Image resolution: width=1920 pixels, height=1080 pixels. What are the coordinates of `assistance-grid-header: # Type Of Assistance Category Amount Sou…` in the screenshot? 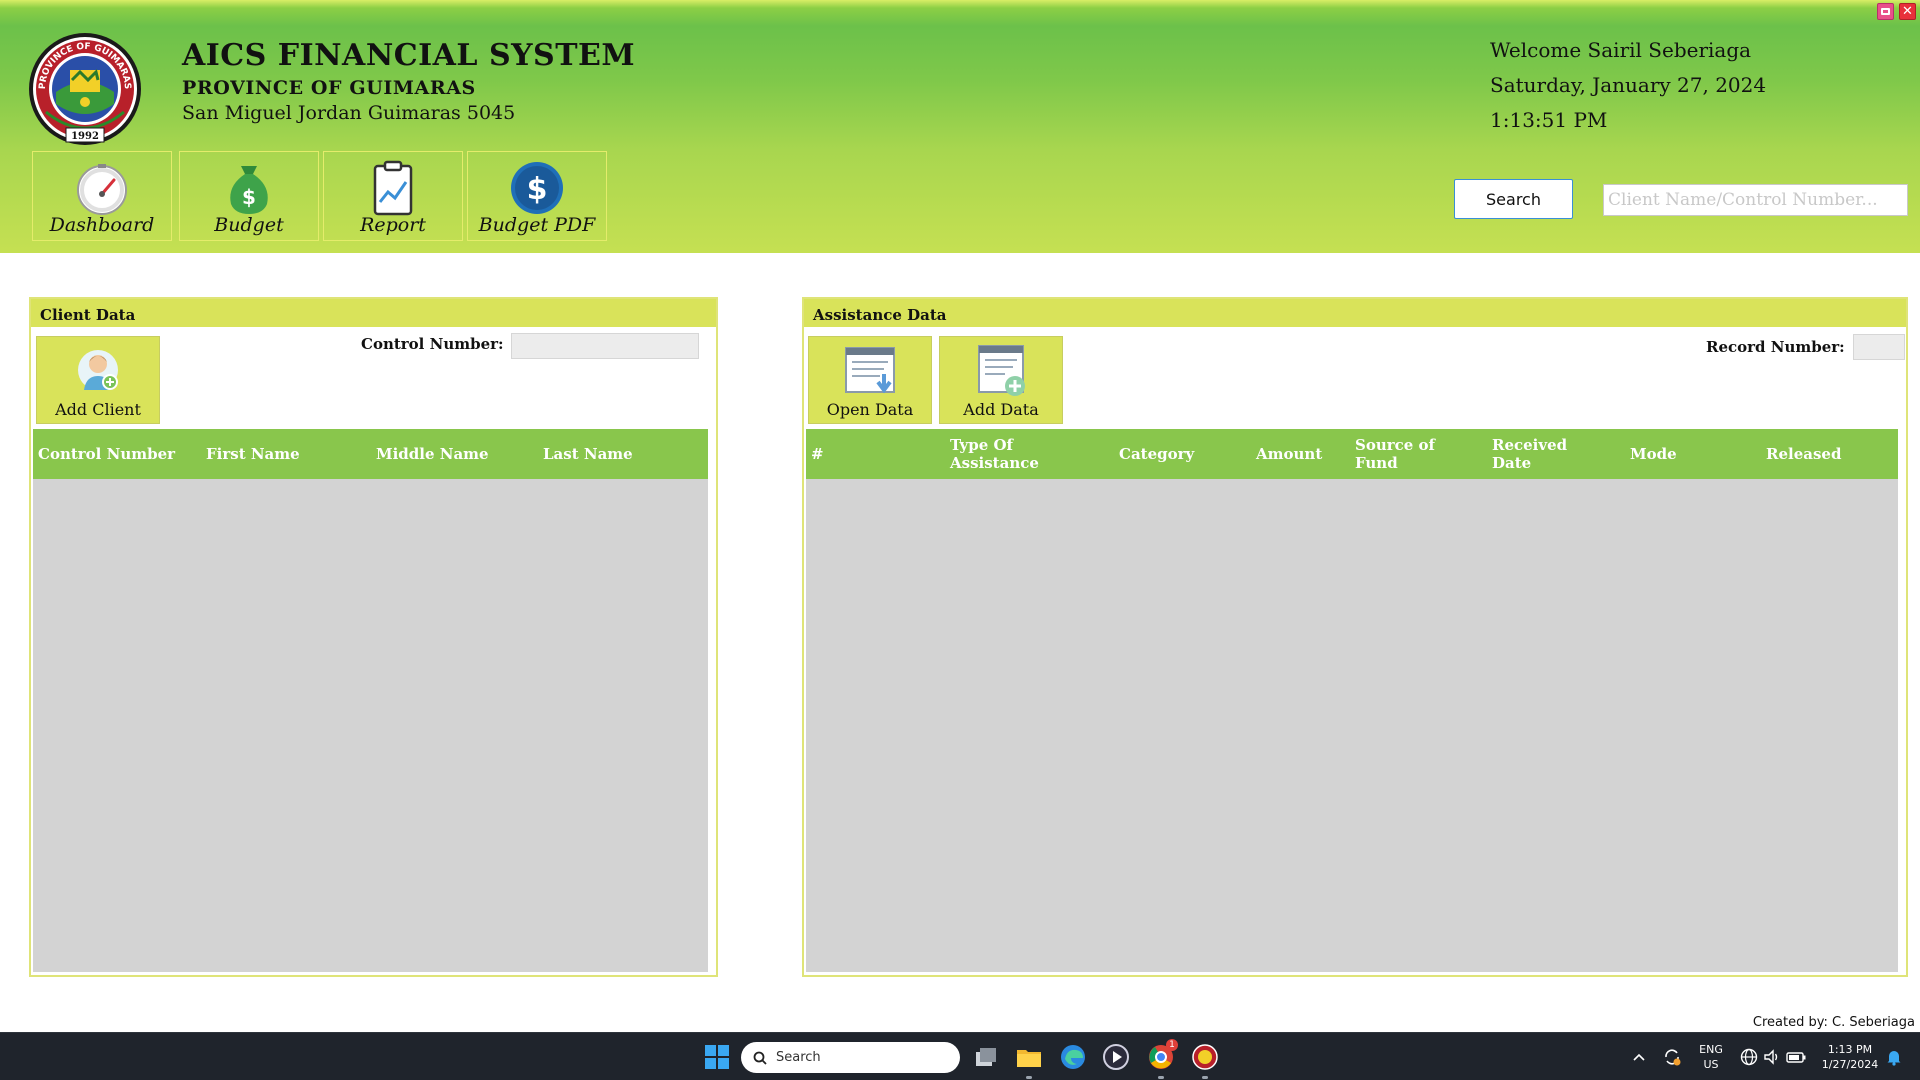 It's located at (1352, 454).